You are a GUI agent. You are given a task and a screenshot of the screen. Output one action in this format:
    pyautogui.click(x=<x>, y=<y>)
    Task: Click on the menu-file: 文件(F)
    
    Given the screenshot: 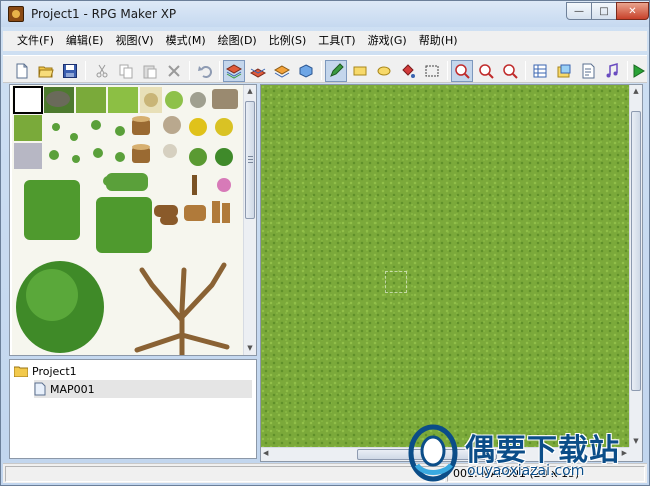 What is the action you would take?
    pyautogui.click(x=35, y=41)
    